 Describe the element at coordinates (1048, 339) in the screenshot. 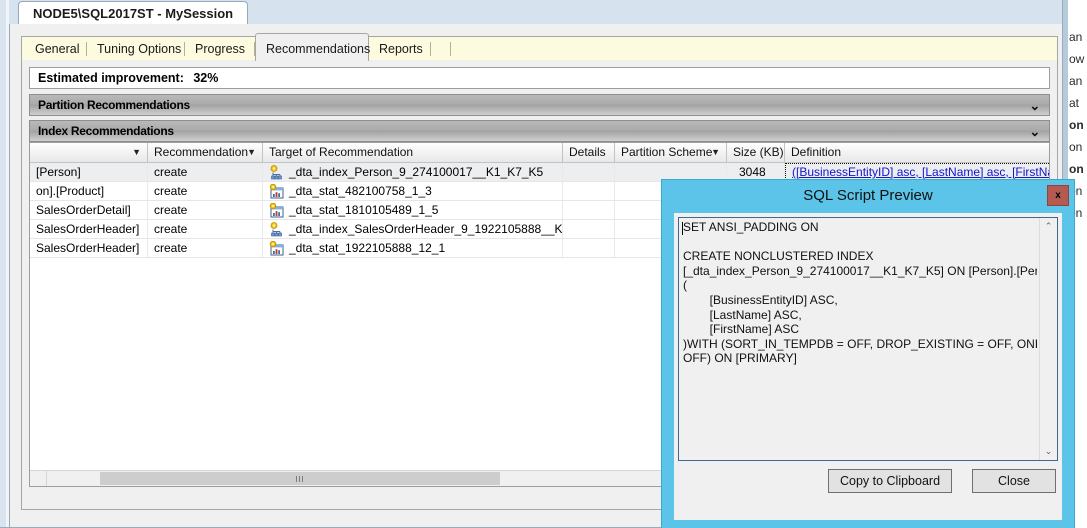

I see `sql-vertical-scrollbar: ⌃ ⌄` at that location.